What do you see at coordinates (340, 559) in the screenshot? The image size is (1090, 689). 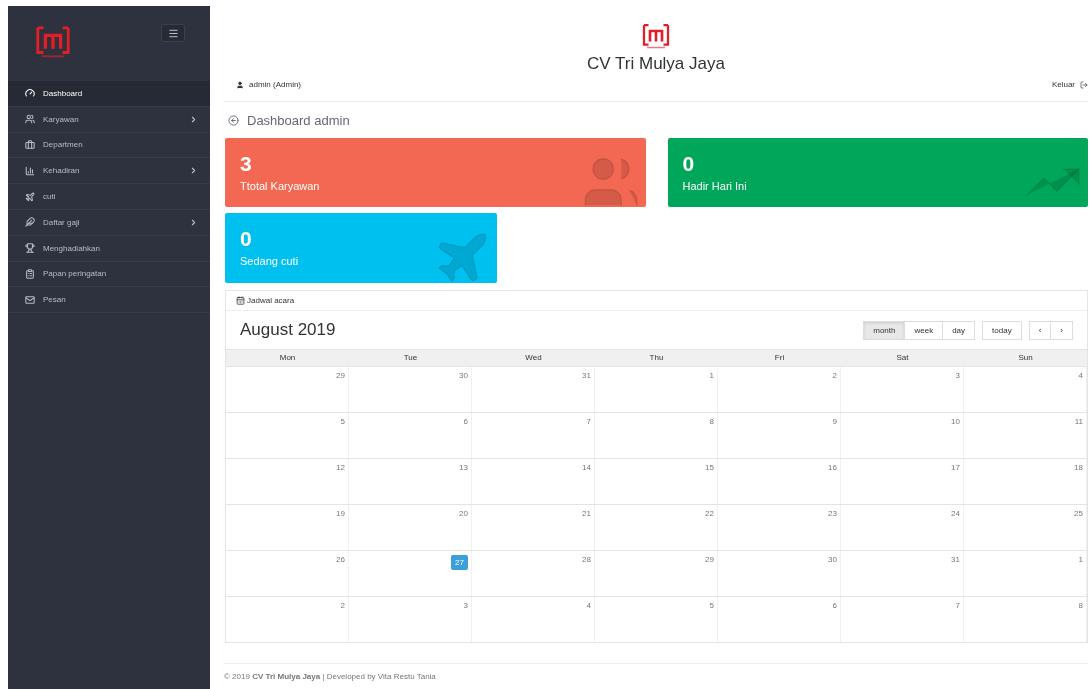 I see `day-number: 26` at bounding box center [340, 559].